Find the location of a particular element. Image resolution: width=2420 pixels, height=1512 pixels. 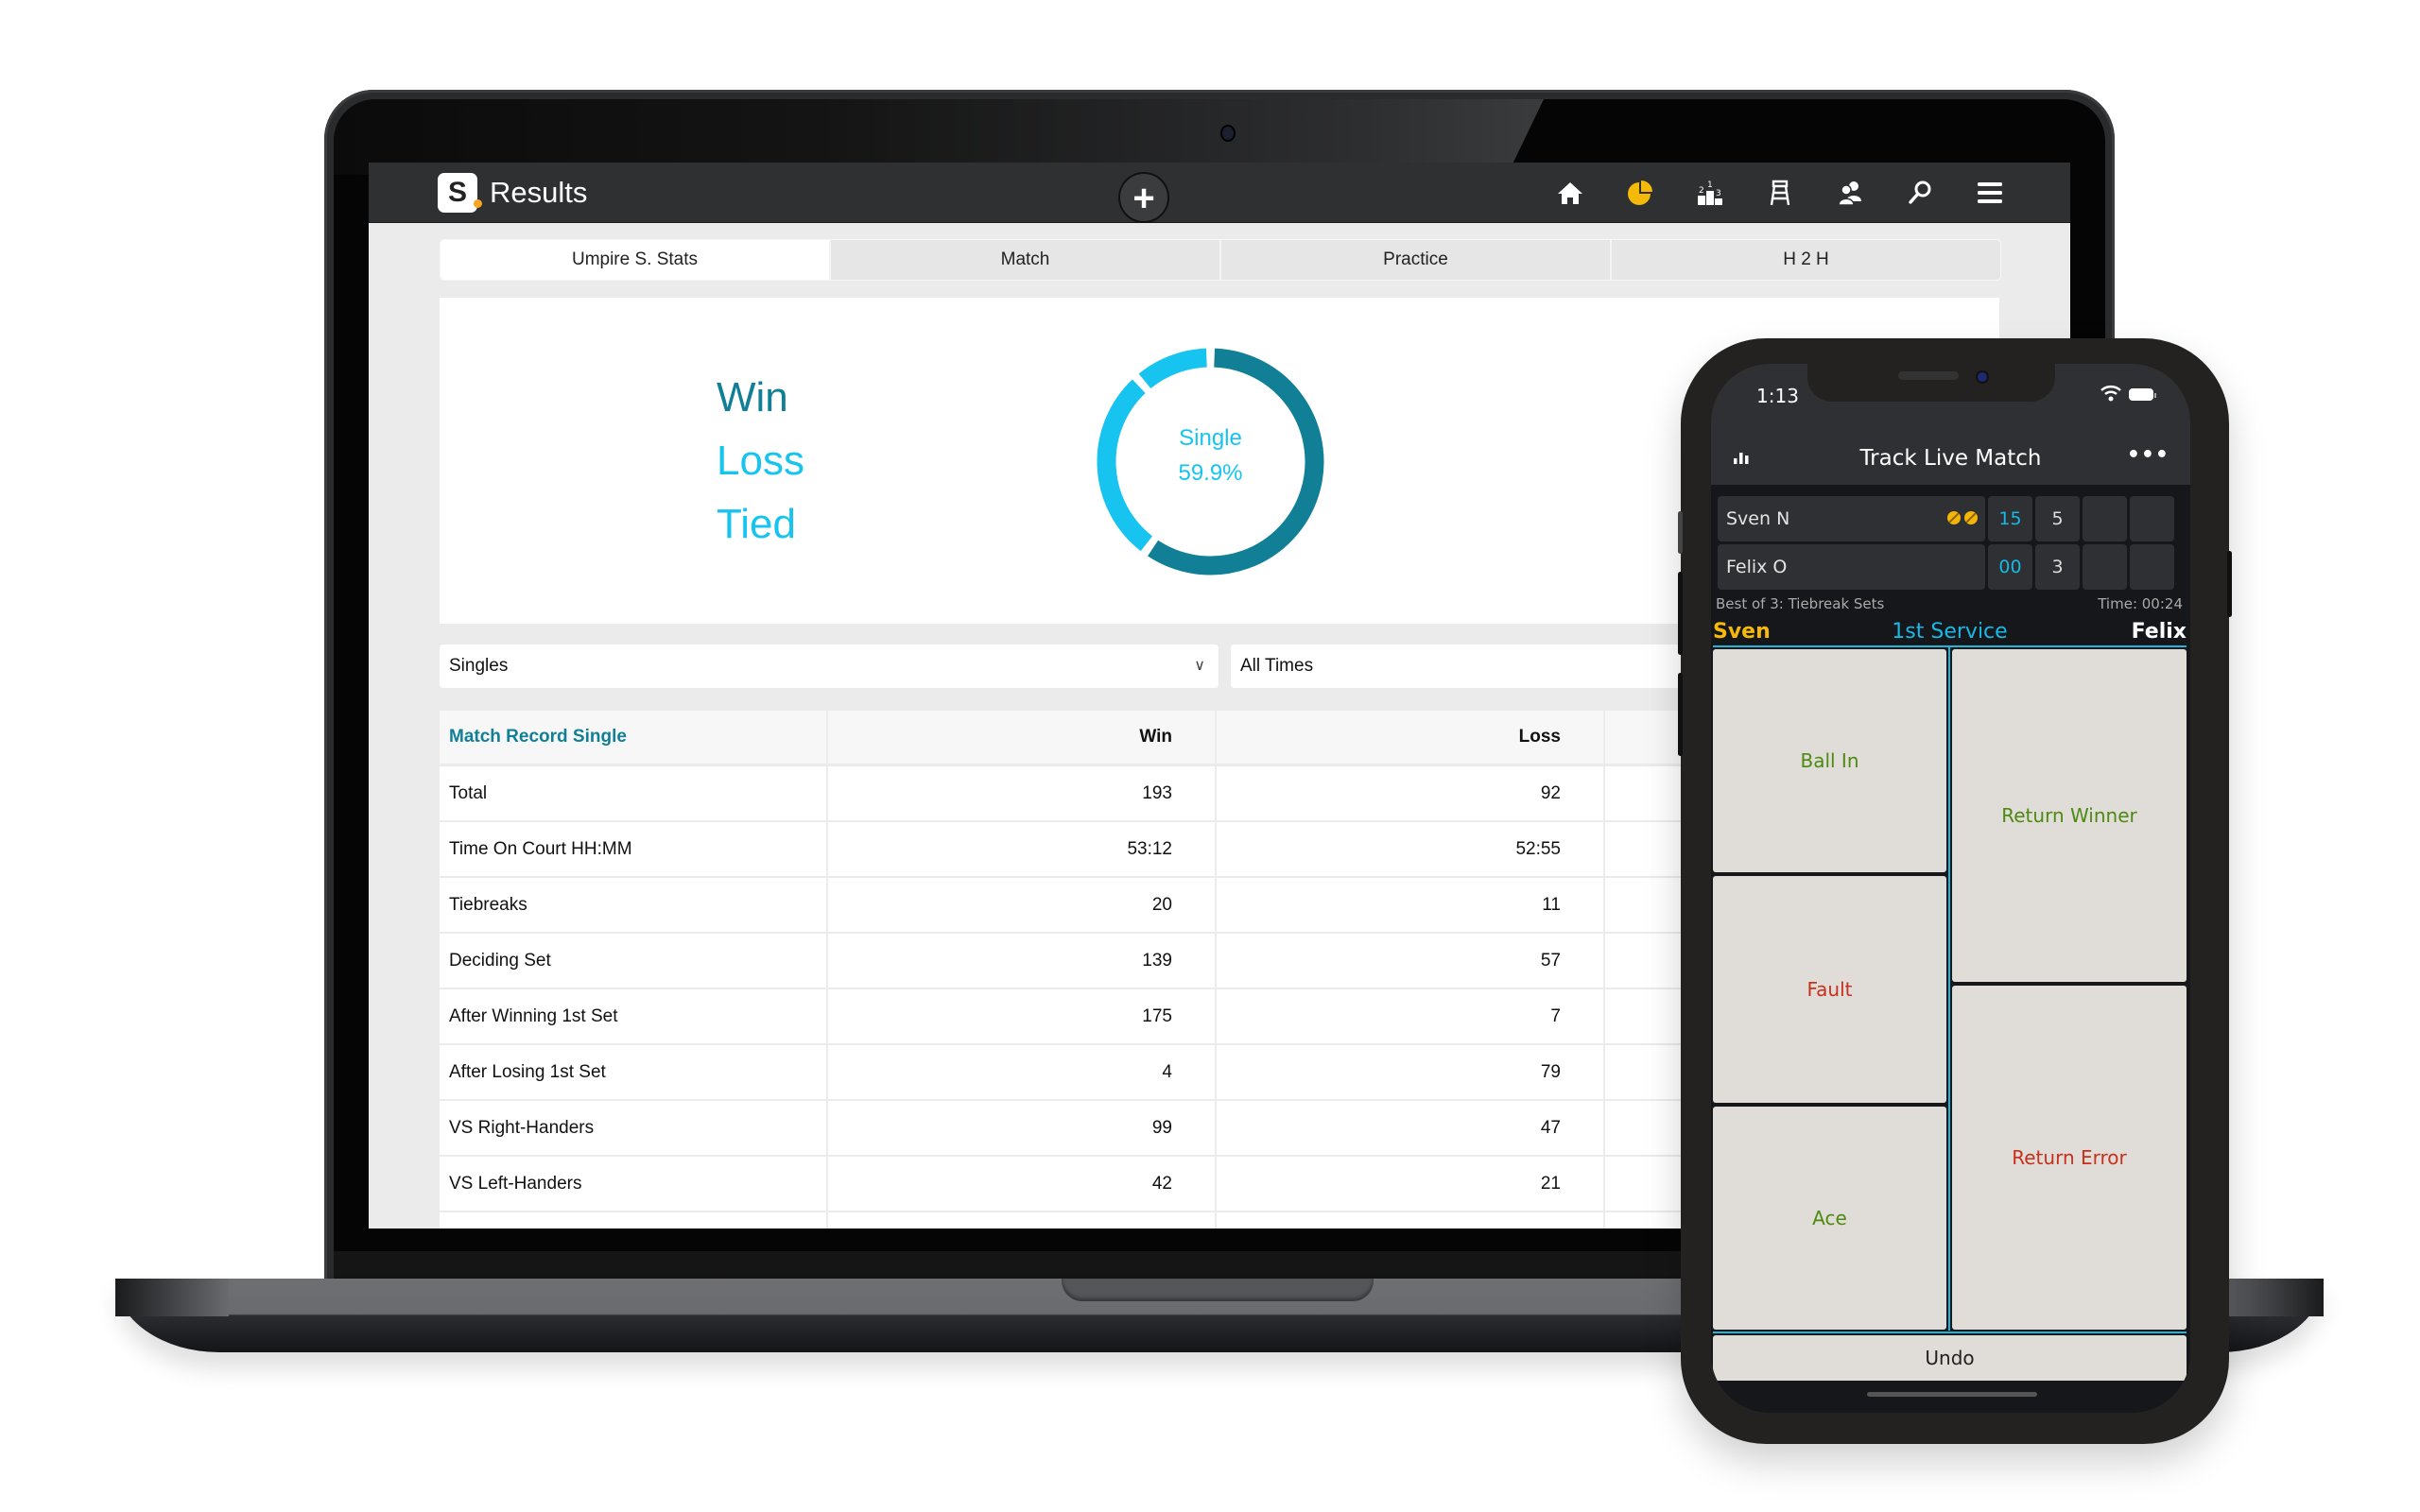

app-logo: S is located at coordinates (460, 193).